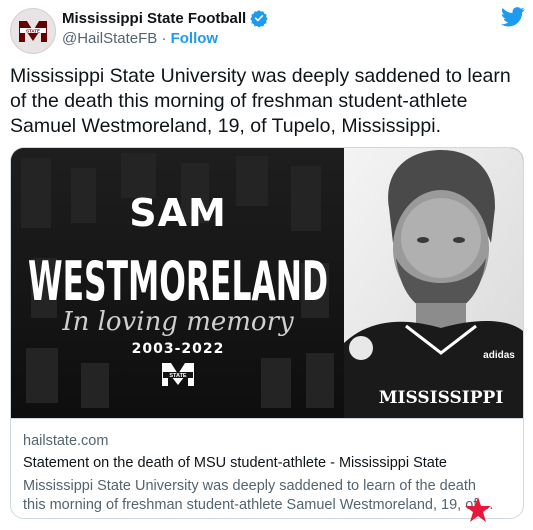 The width and height of the screenshot is (533, 530). I want to click on name-row: Mississippi State Football, so click(165, 18).